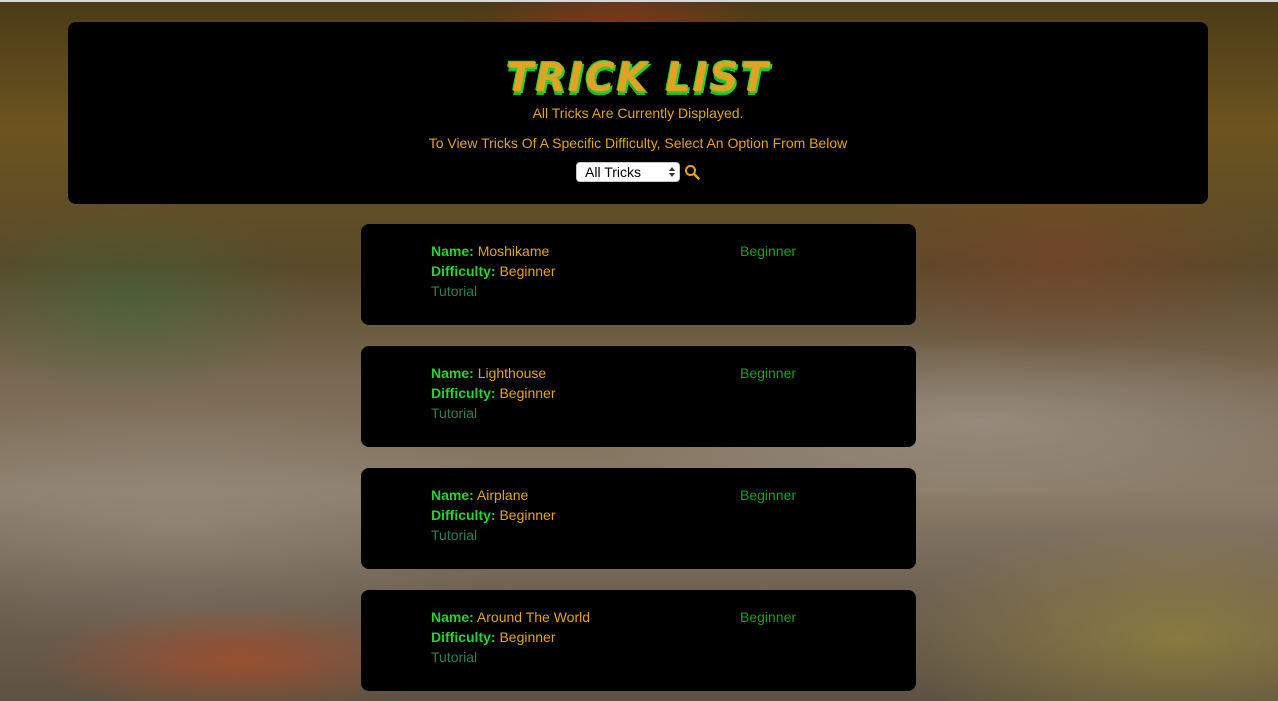 The width and height of the screenshot is (1278, 701). Describe the element at coordinates (613, 172) in the screenshot. I see `difficulty-select-value: All Tricks` at that location.